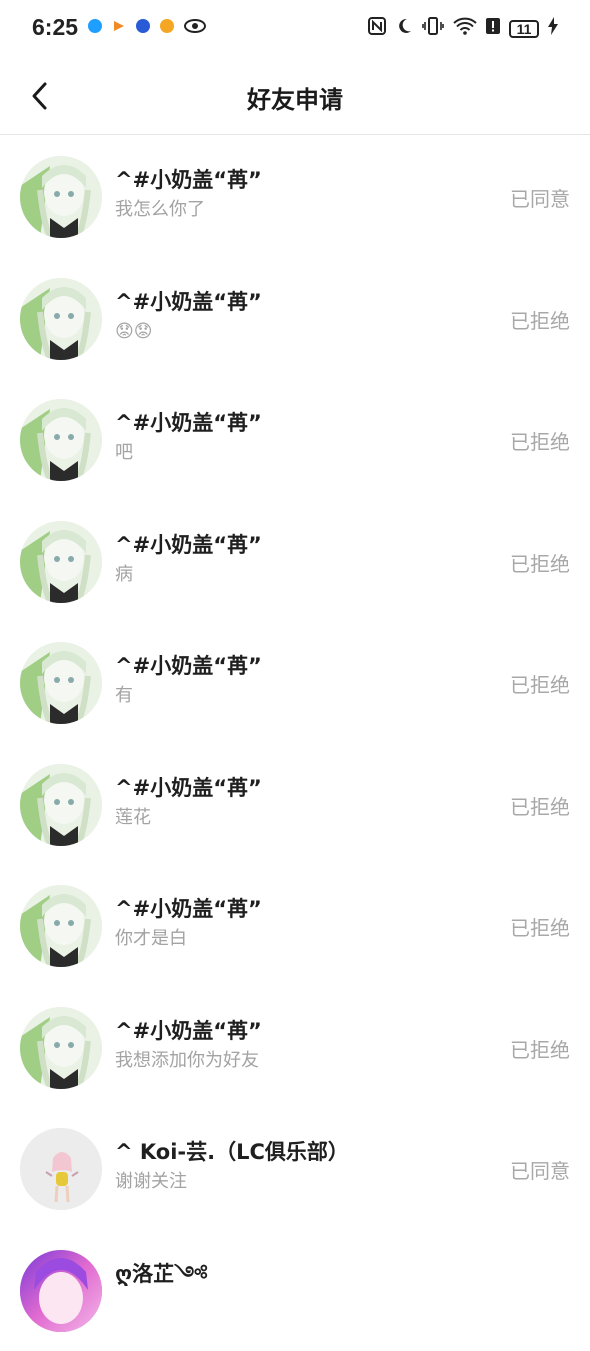  I want to click on qq-icon, so click(95, 26).